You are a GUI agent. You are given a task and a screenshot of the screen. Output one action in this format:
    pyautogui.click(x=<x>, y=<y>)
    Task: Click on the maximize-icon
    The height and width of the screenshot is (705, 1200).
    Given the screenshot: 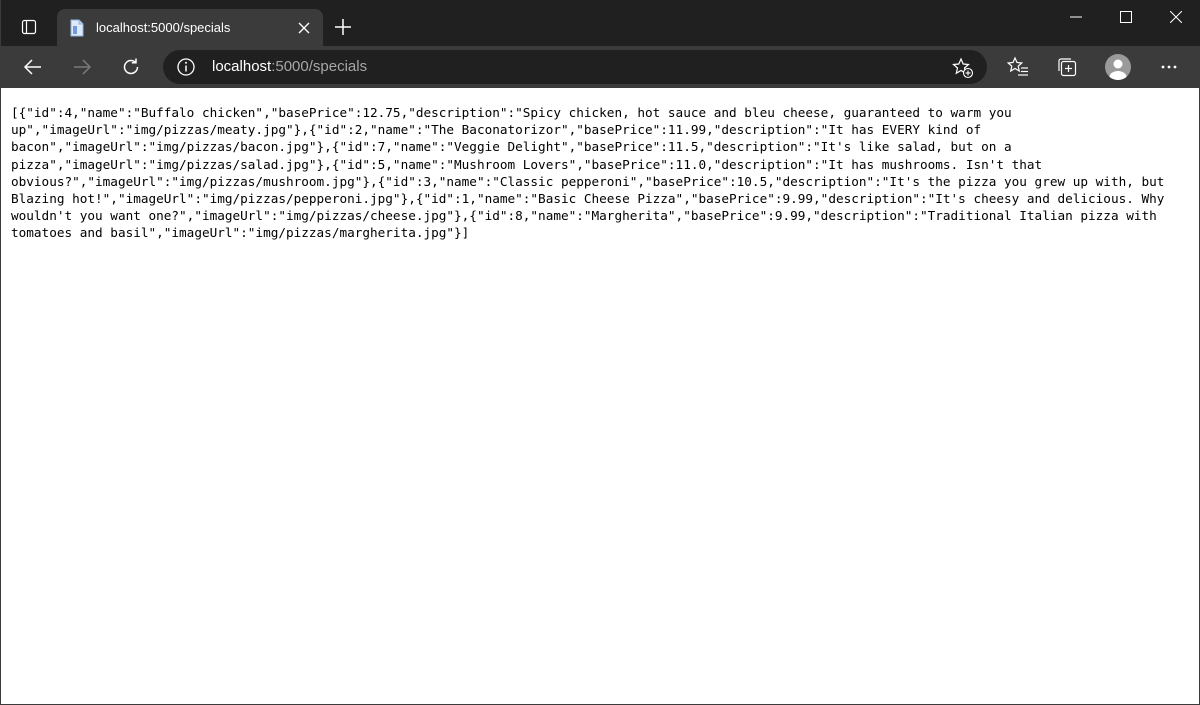 What is the action you would take?
    pyautogui.click(x=1126, y=17)
    